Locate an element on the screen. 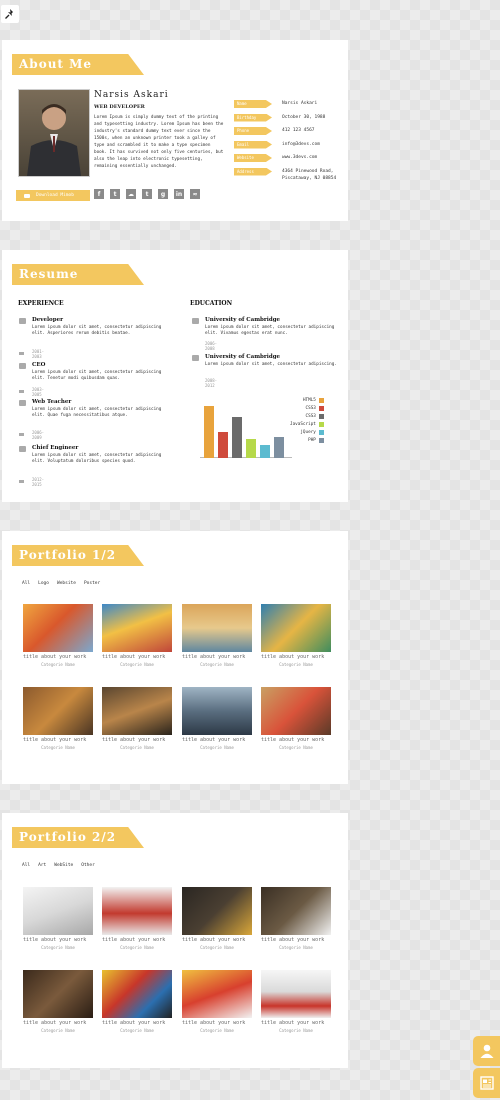 Image resolution: width=500 pixels, height=1100 pixels. linkedin-icon: in is located at coordinates (179, 194).